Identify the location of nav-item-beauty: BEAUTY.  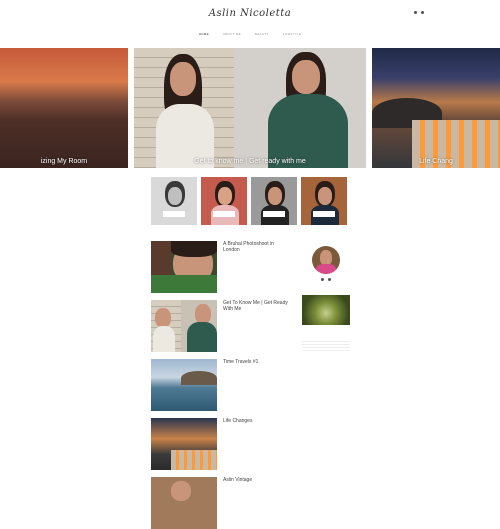
(262, 34).